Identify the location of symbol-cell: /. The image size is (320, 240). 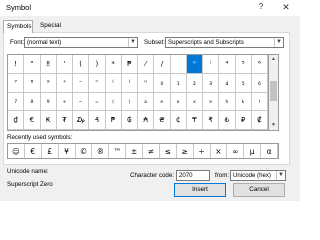
(162, 64).